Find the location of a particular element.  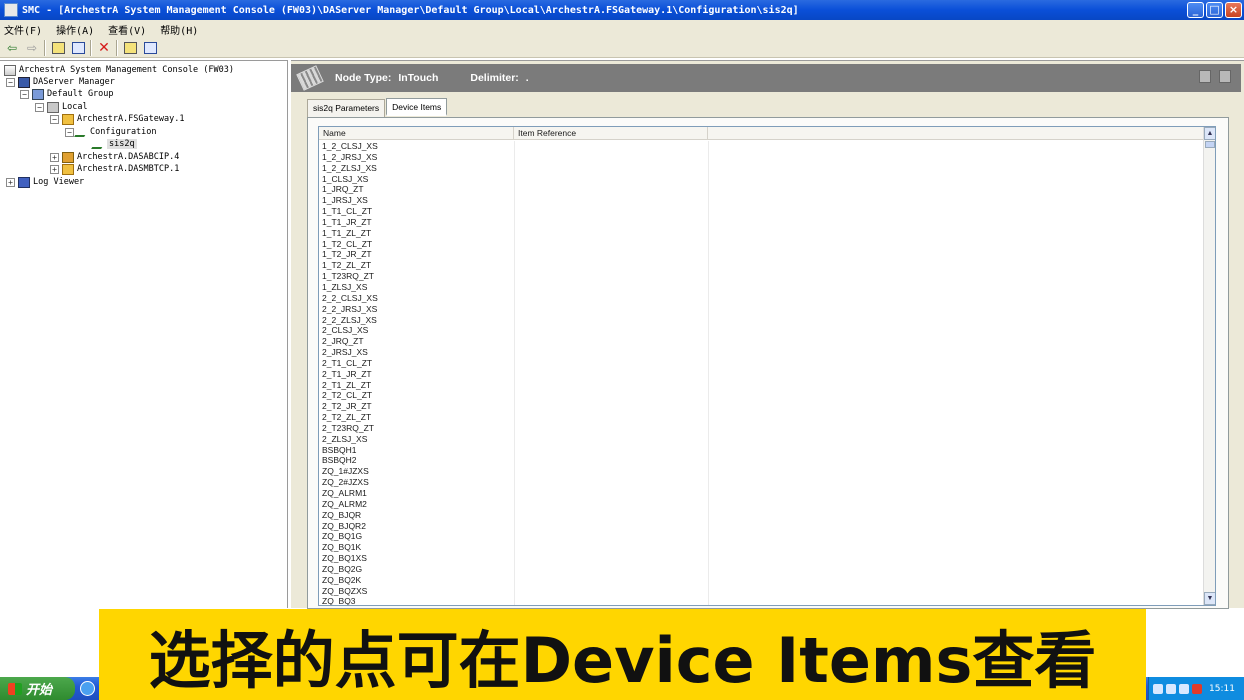

list-item: 2_T1_JR_ZT is located at coordinates (761, 374).